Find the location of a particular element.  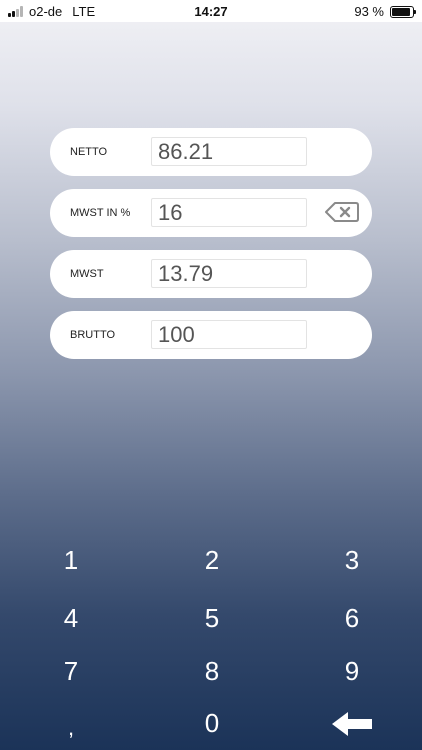

battery-percentage: 93 % is located at coordinates (369, 11).